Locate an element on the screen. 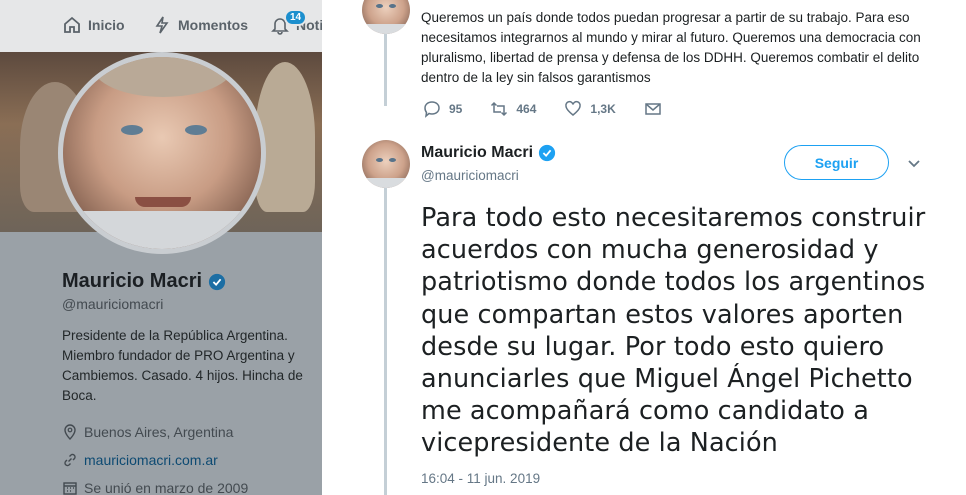  notification-count-badge: 14 is located at coordinates (296, 17).